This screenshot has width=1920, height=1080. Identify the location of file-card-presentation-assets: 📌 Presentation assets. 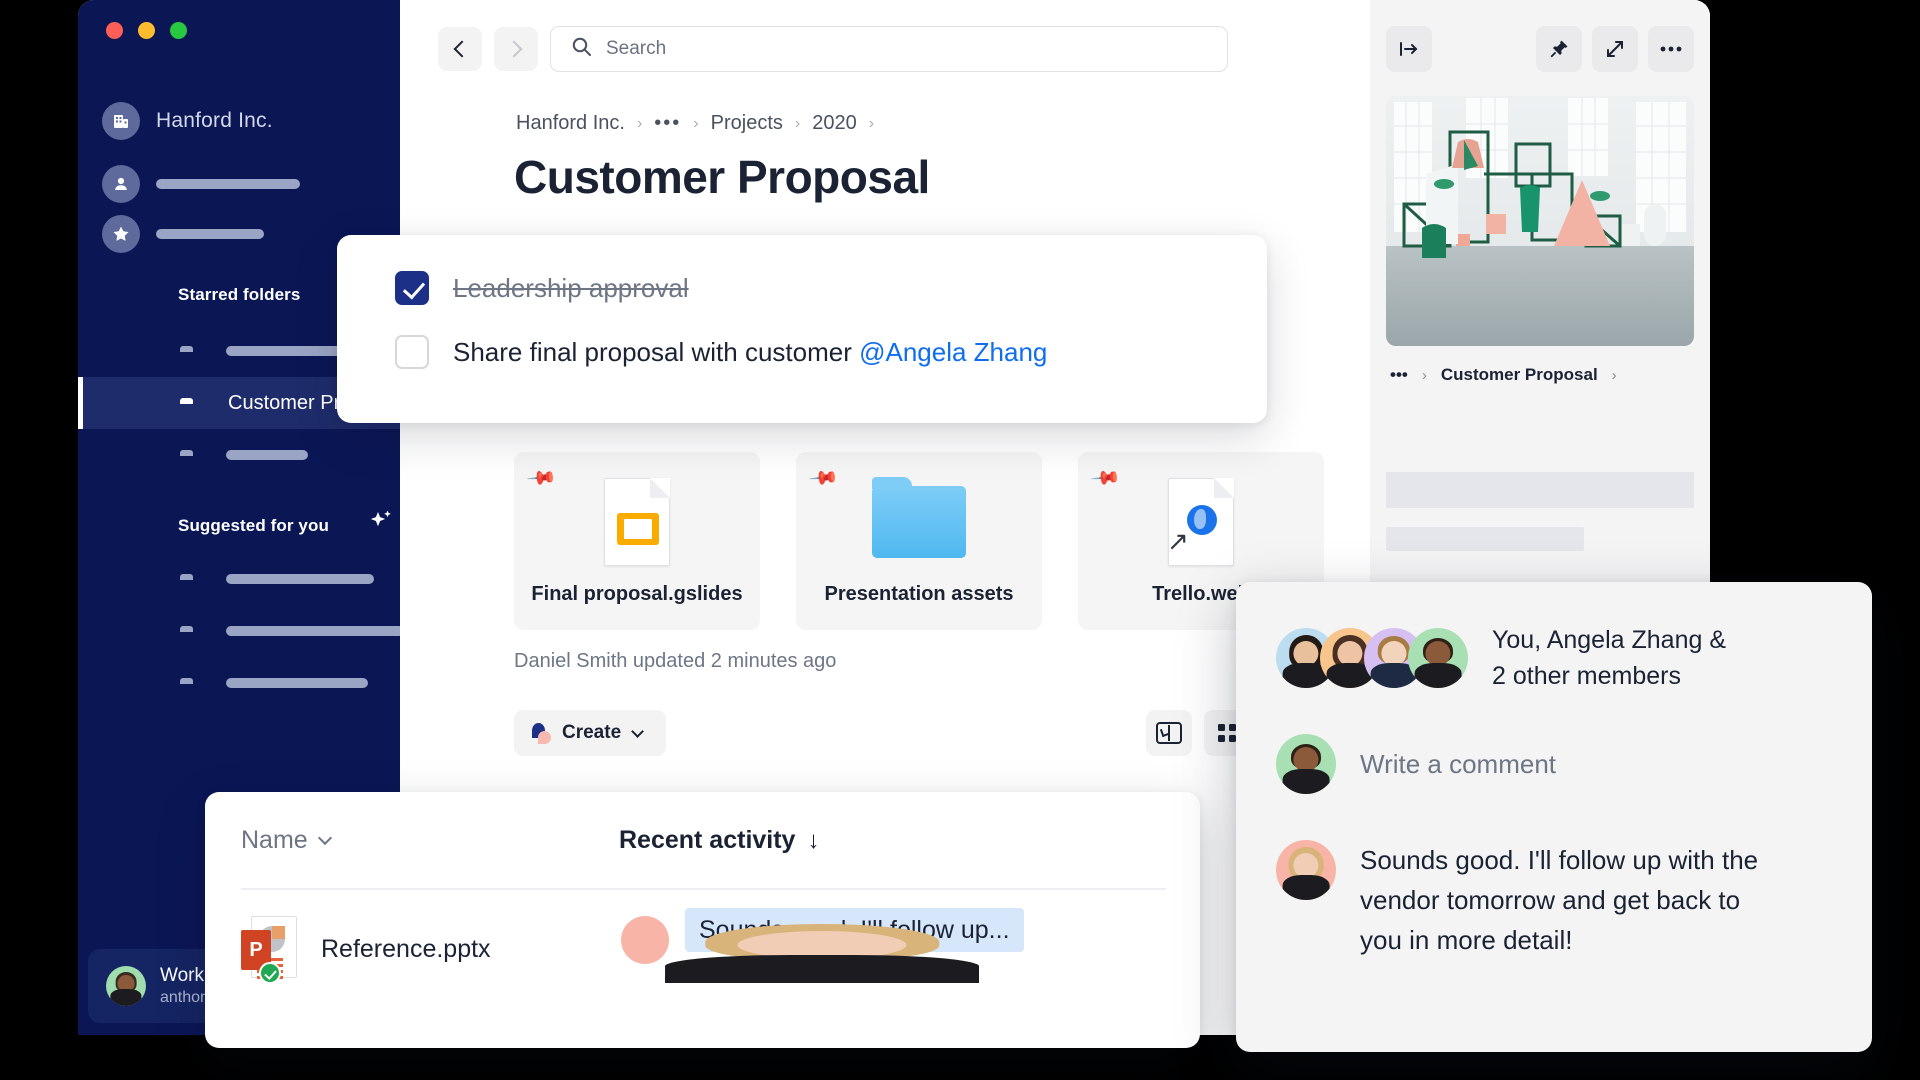
(919, 541).